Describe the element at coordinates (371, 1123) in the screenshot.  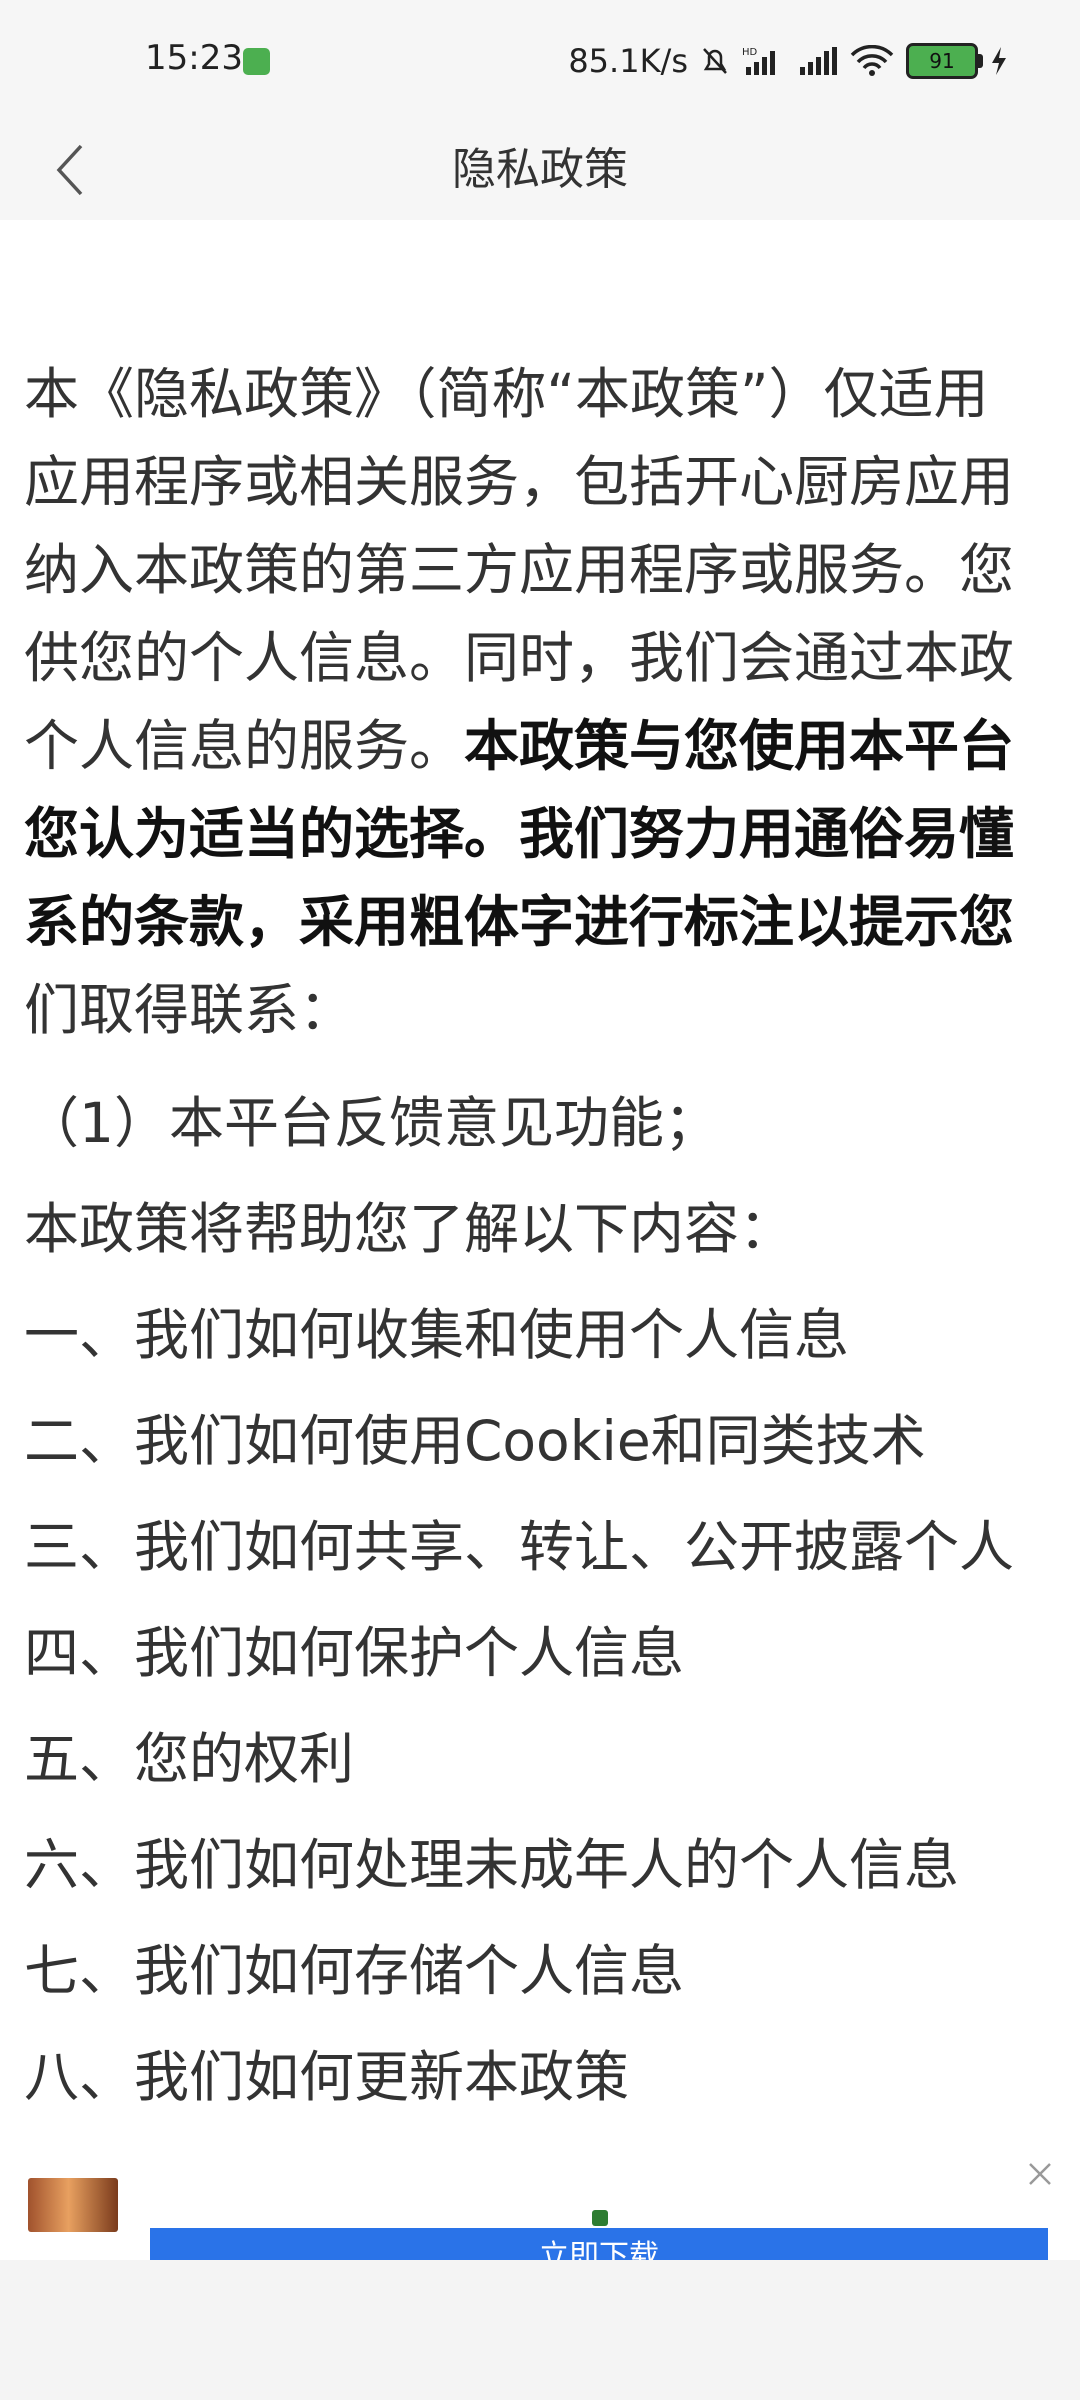
I see `feedback-item: （1）本平台反馈意见功能；` at that location.